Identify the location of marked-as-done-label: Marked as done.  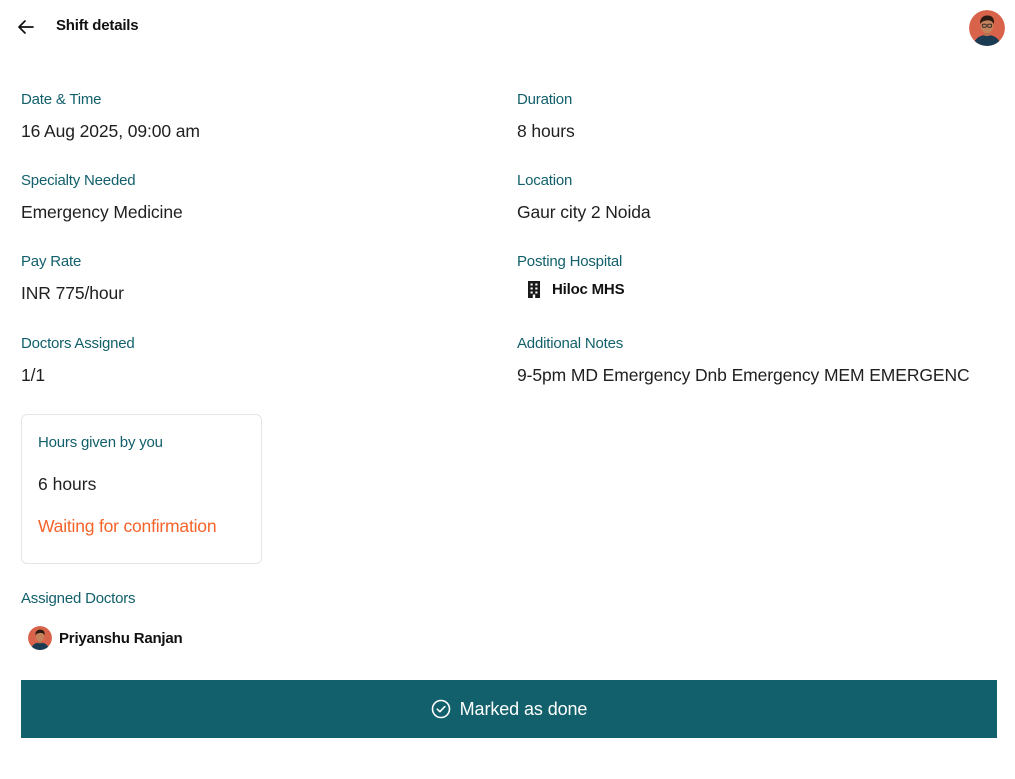
(523, 708).